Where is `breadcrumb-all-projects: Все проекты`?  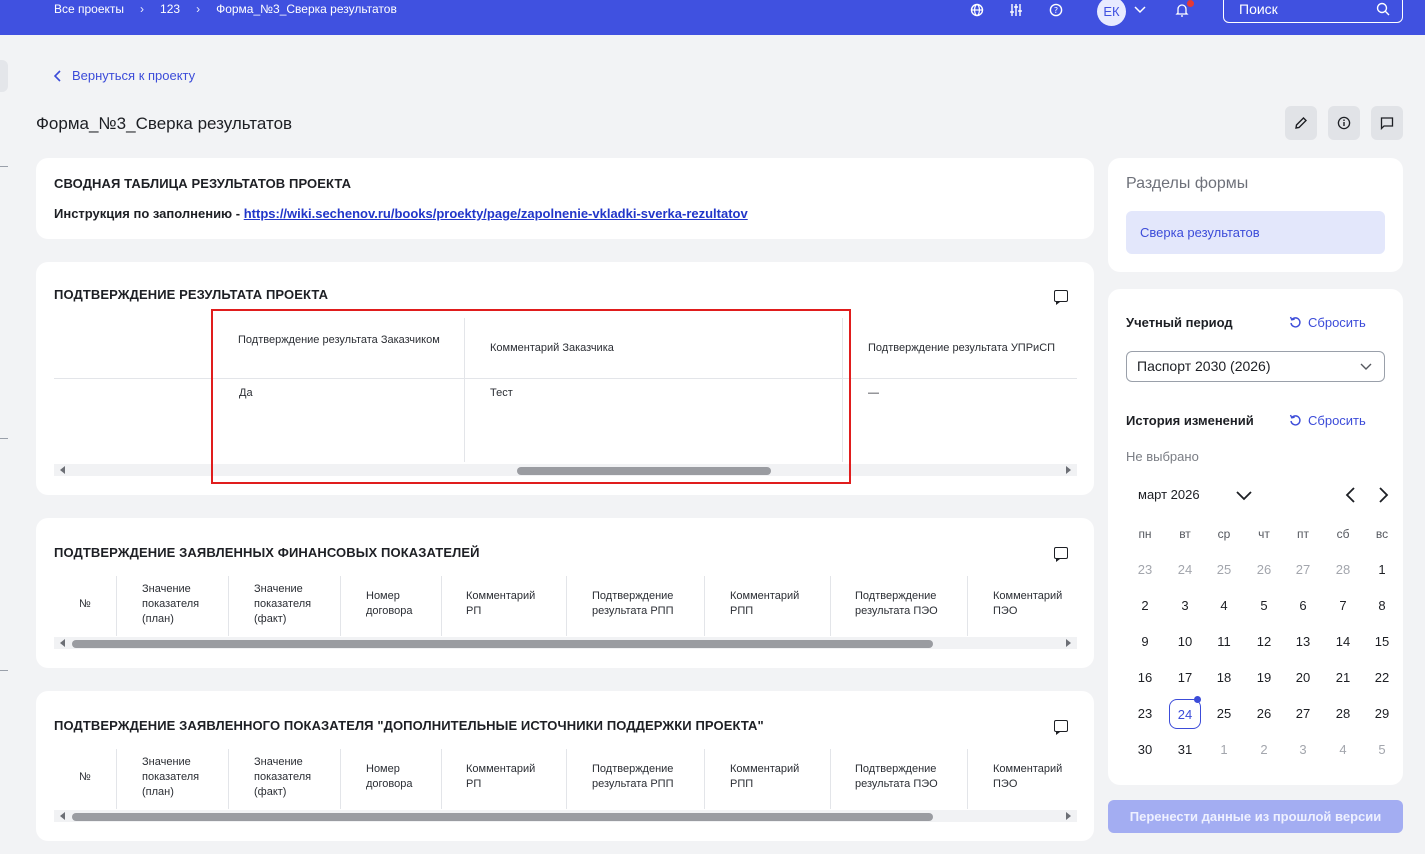
breadcrumb-all-projects: Все проекты is located at coordinates (89, 9).